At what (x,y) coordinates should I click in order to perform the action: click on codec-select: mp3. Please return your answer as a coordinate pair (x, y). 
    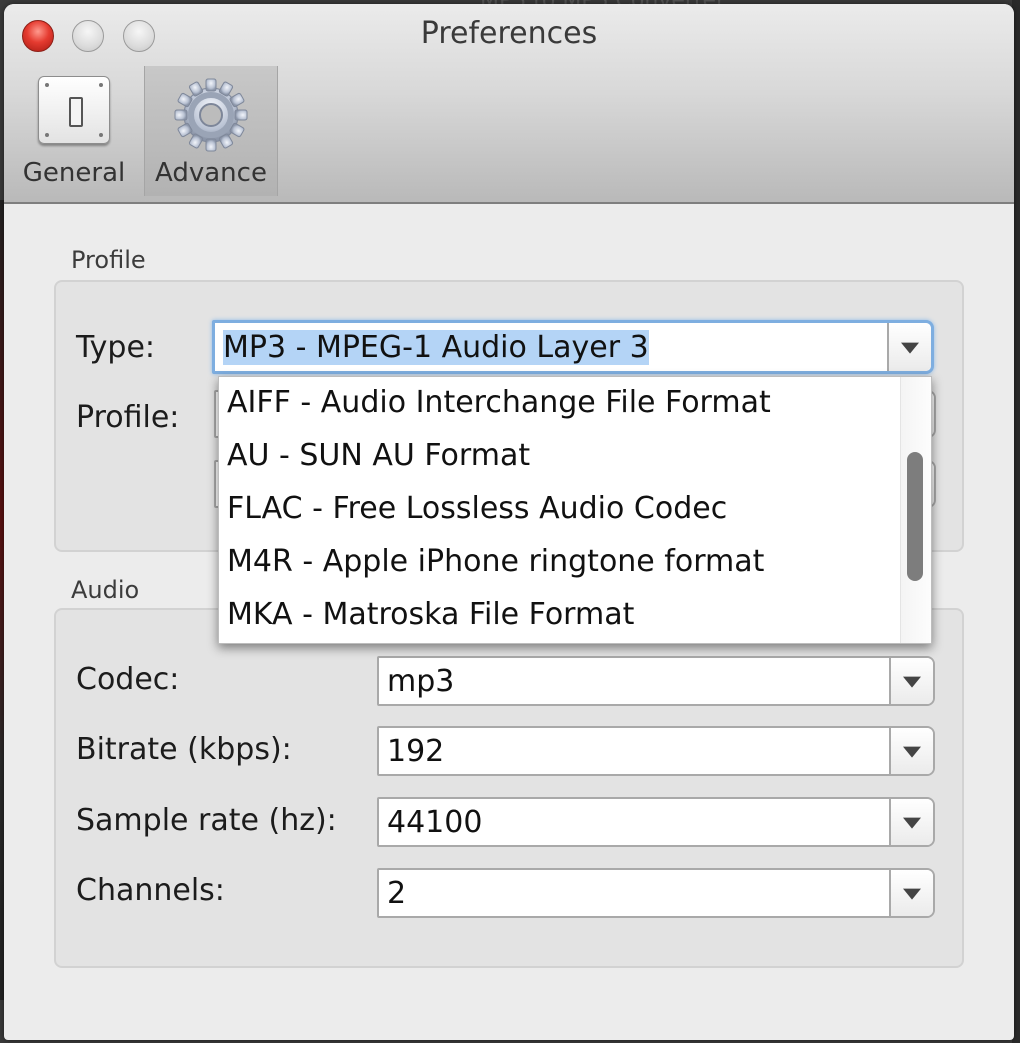
    Looking at the image, I should click on (656, 681).